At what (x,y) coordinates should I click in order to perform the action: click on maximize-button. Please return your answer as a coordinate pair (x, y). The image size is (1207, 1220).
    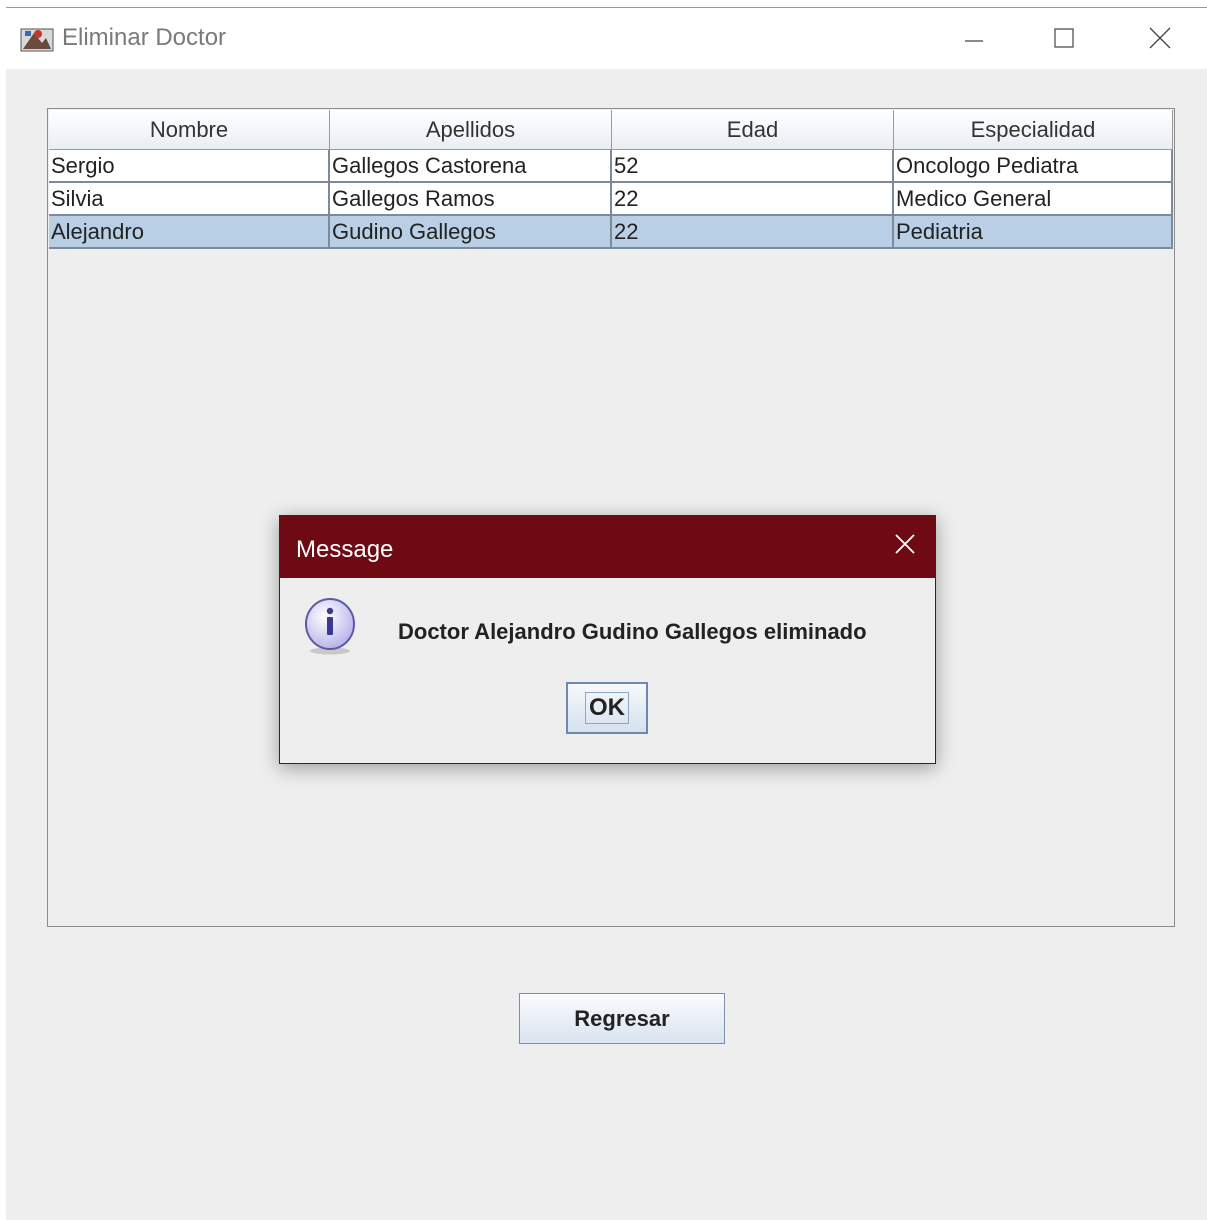
    Looking at the image, I should click on (1064, 40).